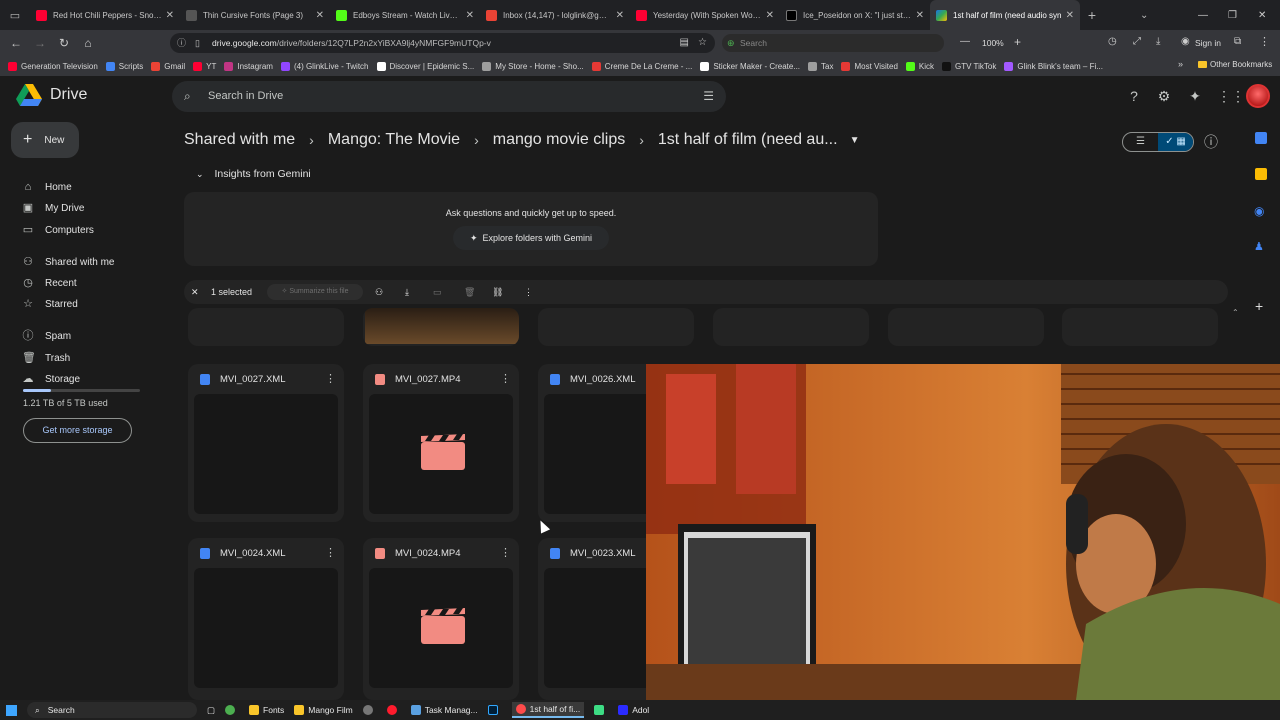  Describe the element at coordinates (855, 140) in the screenshot. I see `dropdown-arrow-icon: ▼` at that location.